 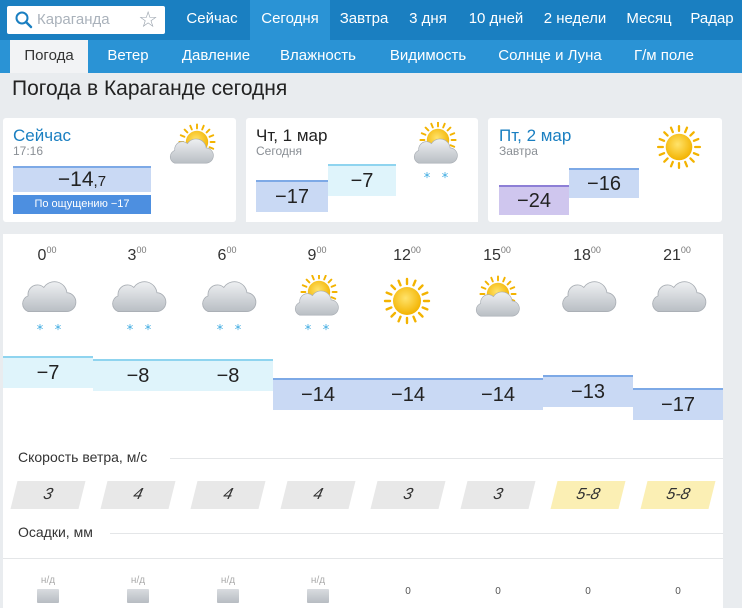 What do you see at coordinates (42, 135) in the screenshot?
I see `now-label: Сейчас` at bounding box center [42, 135].